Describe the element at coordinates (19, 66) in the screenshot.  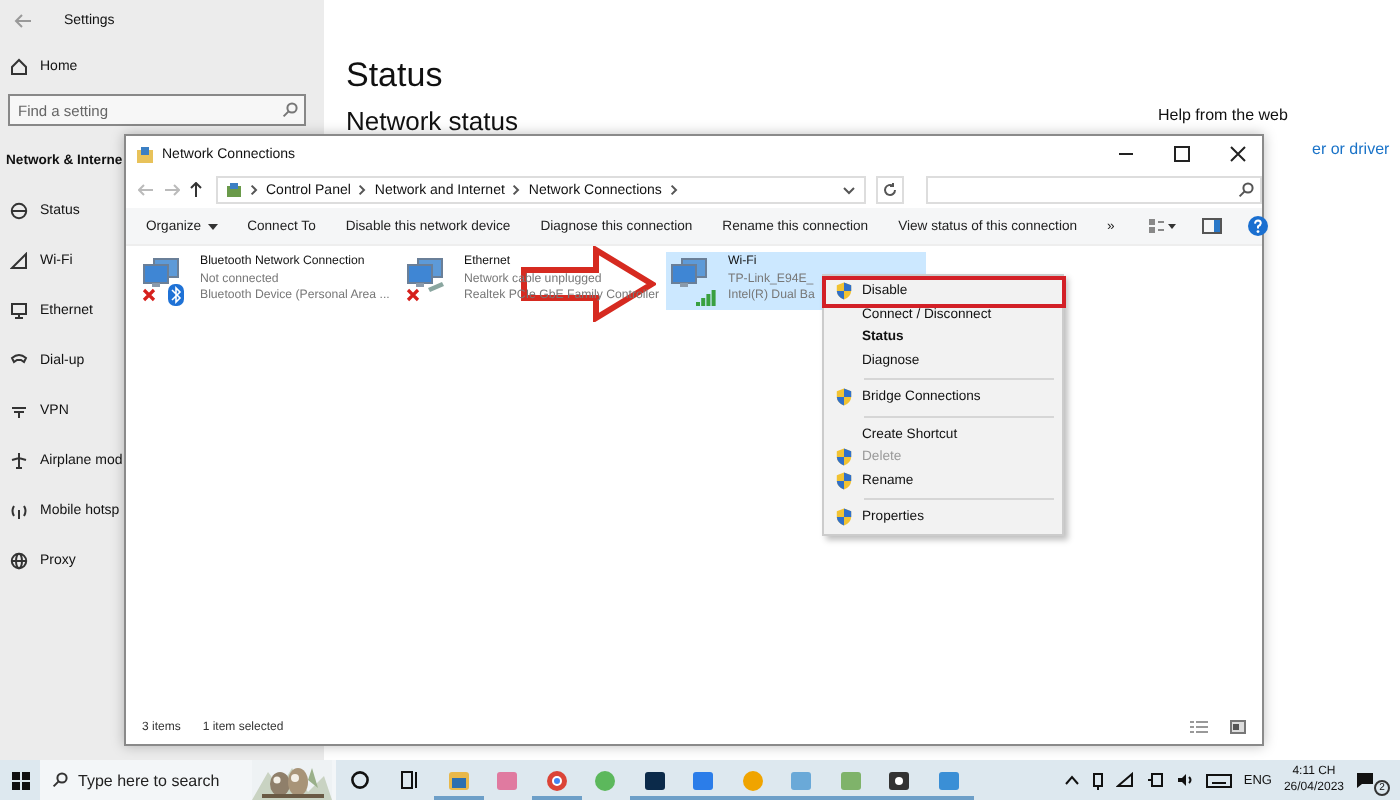
I see `home-icon` at that location.